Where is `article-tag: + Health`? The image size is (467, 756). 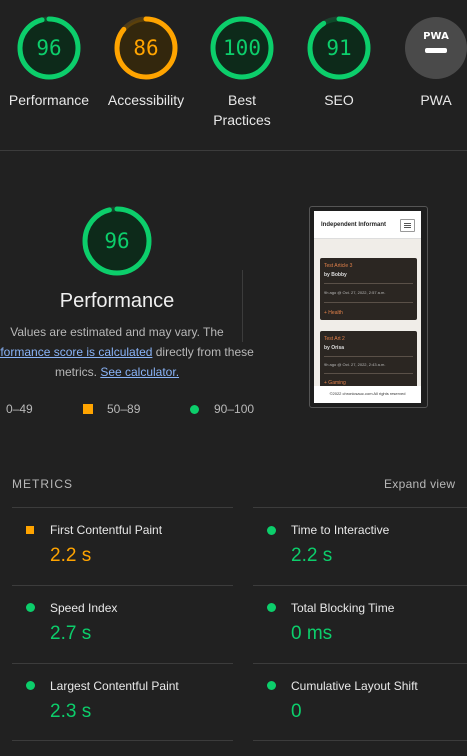 article-tag: + Health is located at coordinates (333, 313).